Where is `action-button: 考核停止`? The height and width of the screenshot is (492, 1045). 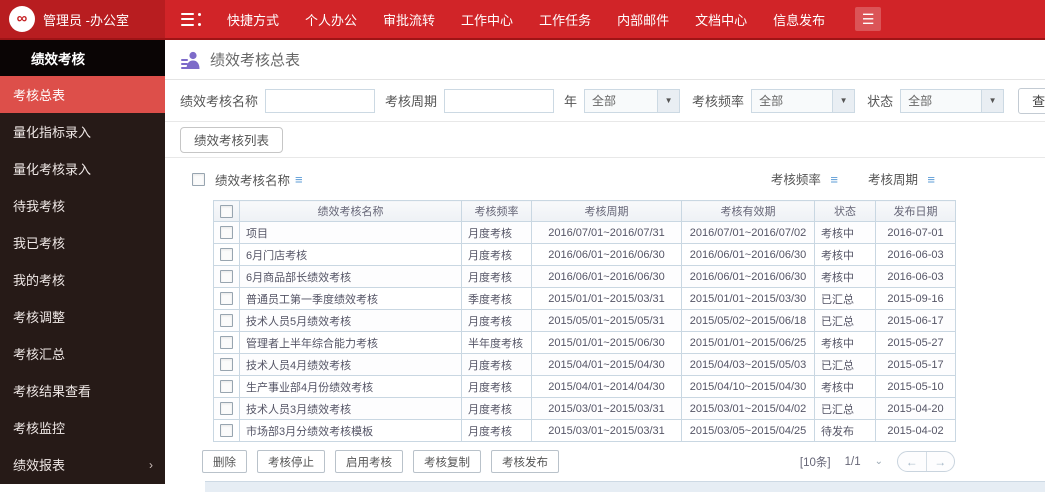
action-button: 考核停止 is located at coordinates (291, 461).